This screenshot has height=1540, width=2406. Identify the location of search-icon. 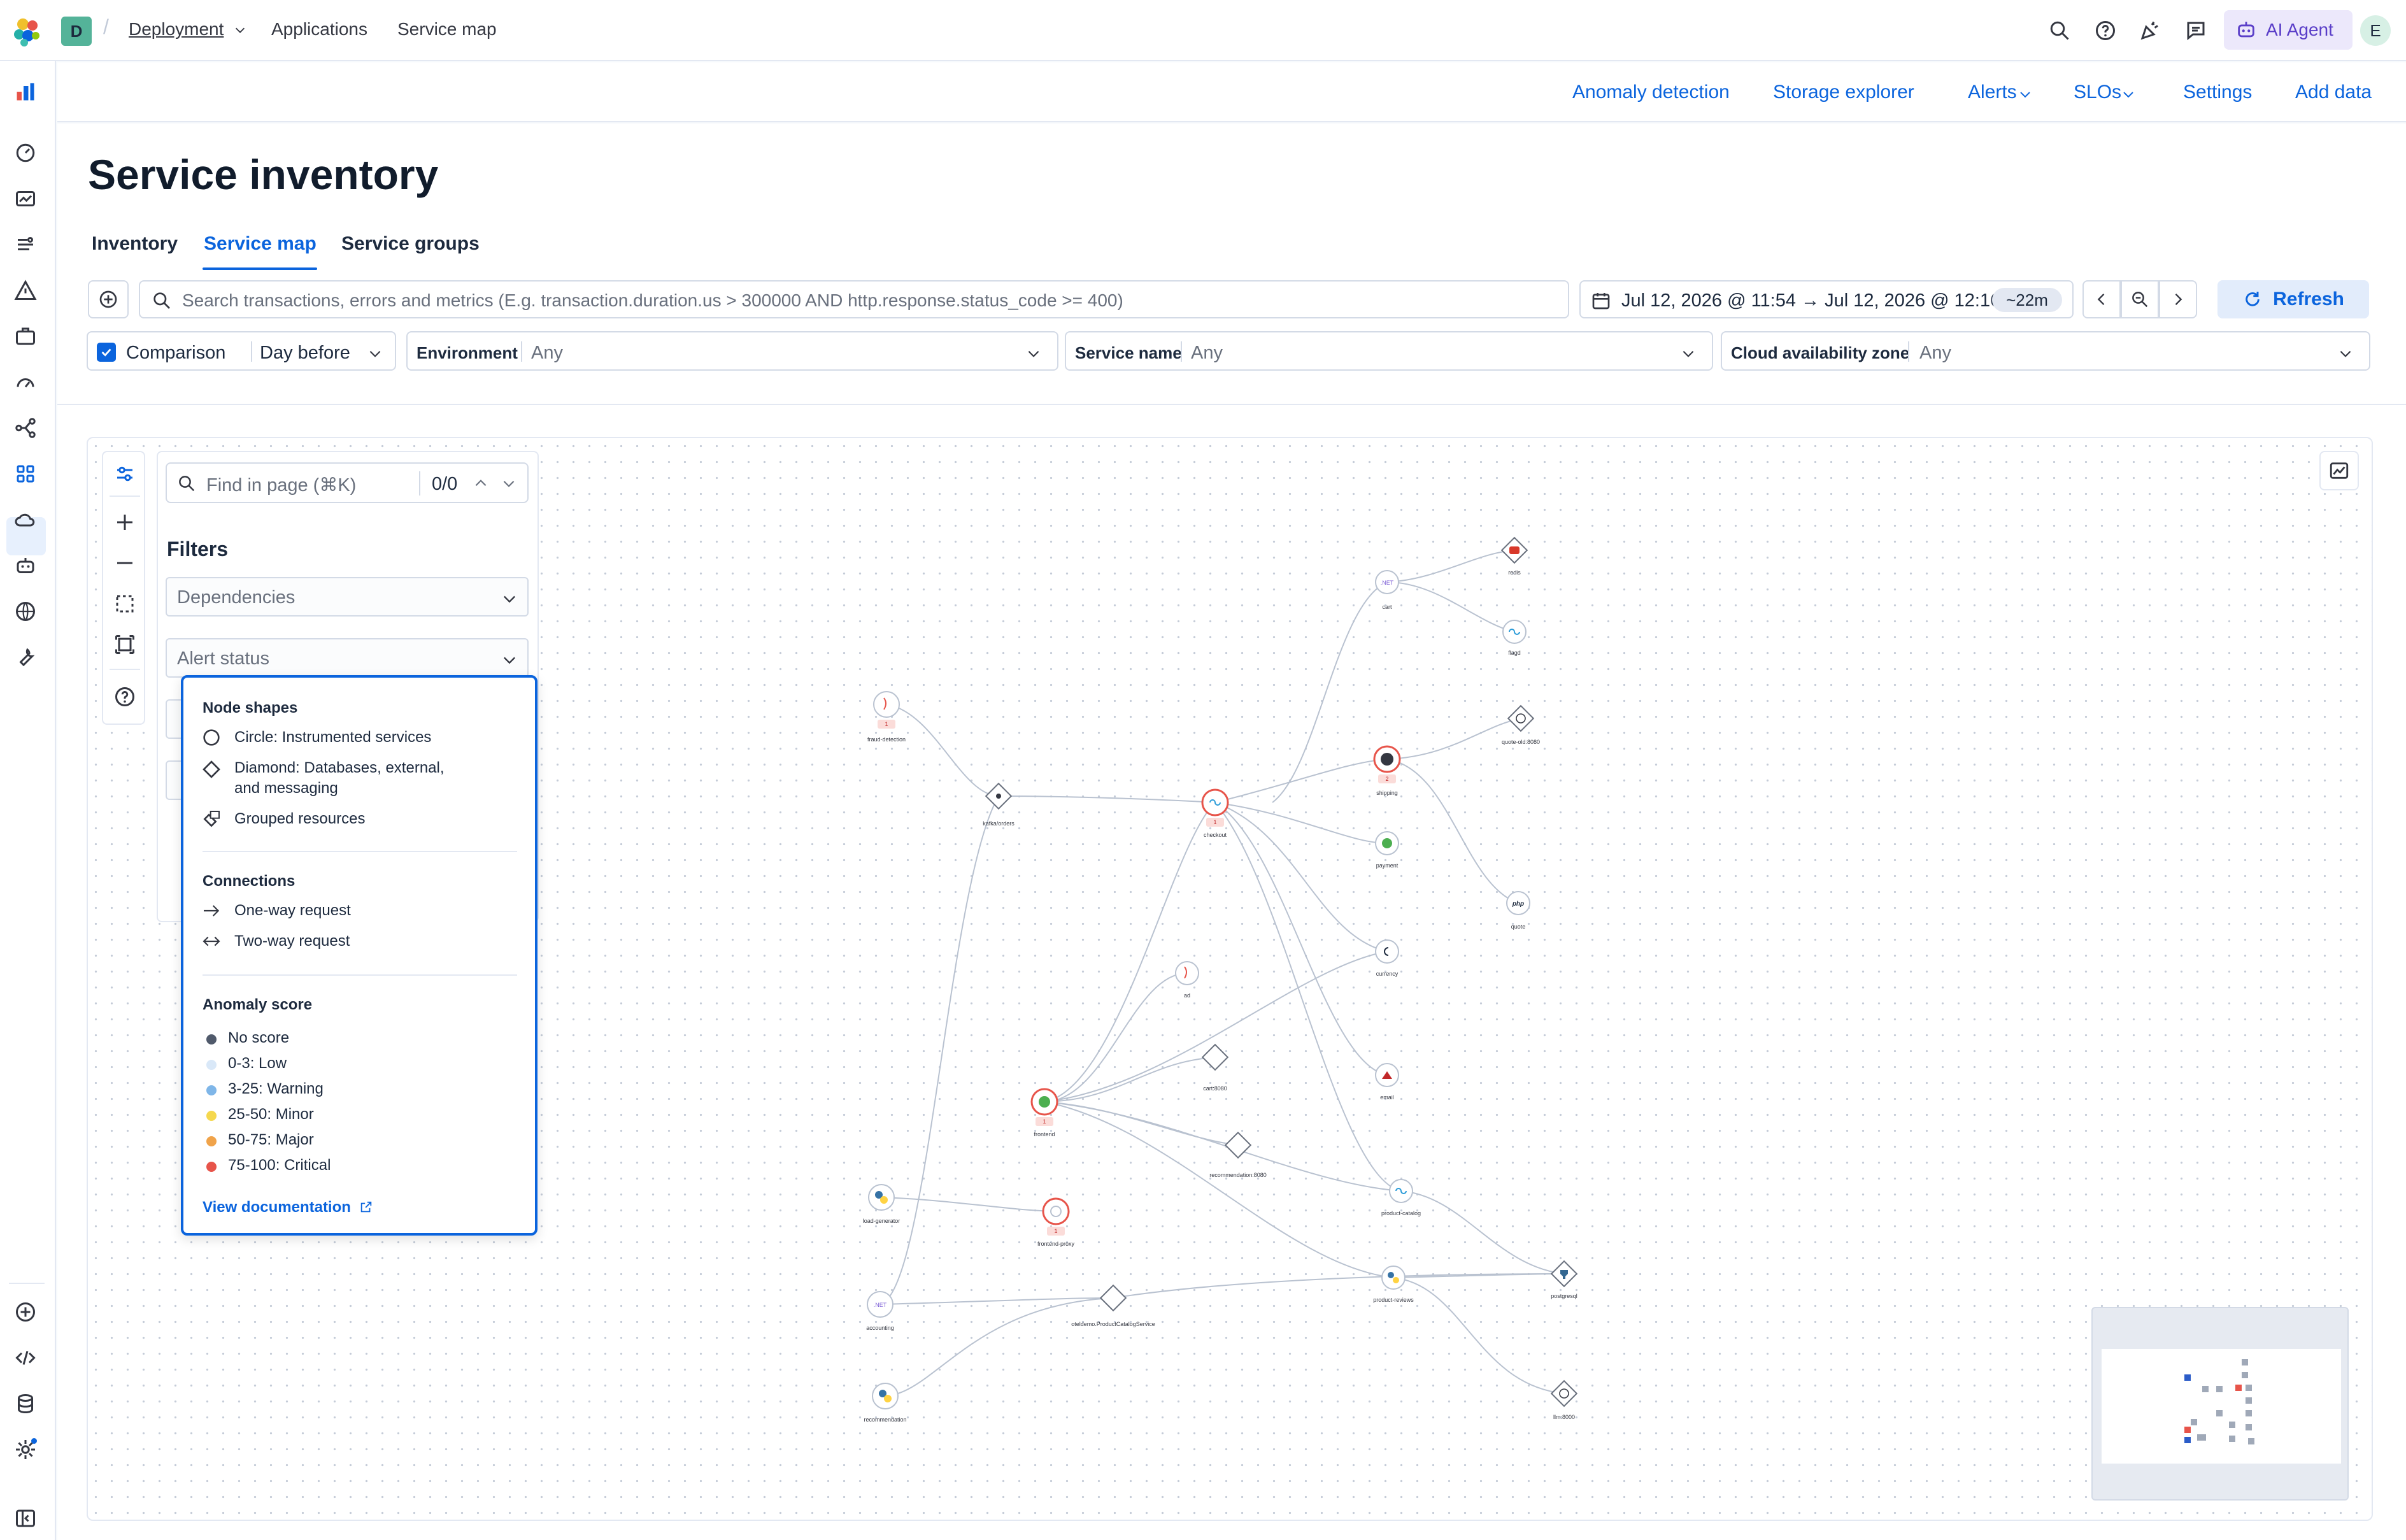
(2059, 30).